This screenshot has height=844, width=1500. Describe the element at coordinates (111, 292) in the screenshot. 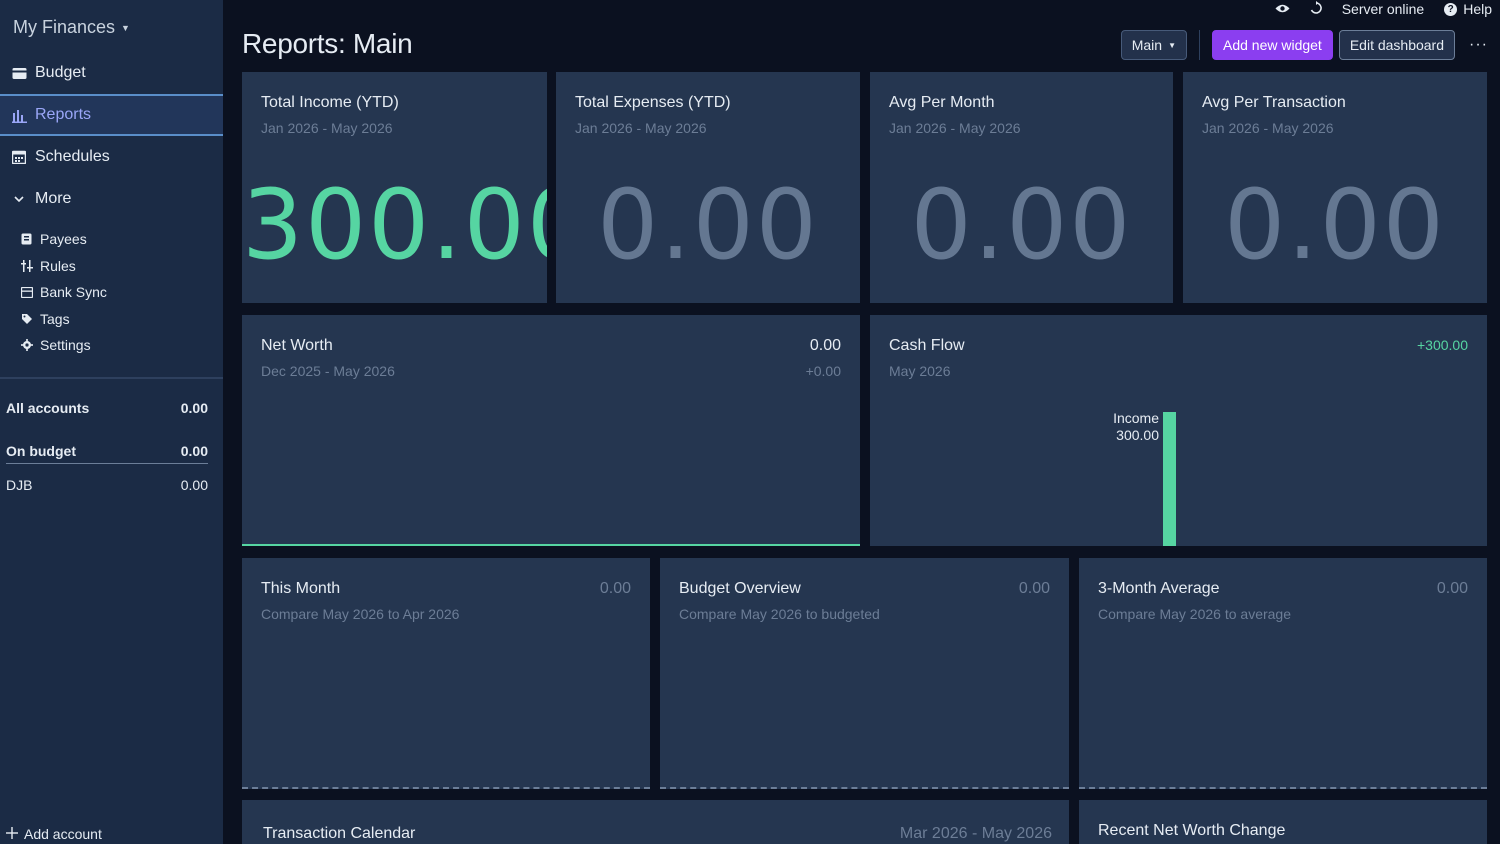

I see `sidebar-item-bank-sync: Bank Sync` at that location.